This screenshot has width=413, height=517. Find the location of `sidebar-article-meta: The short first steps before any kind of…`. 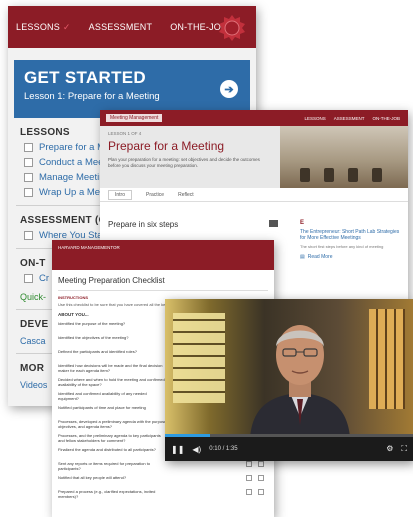

sidebar-article-meta: The short first steps before any kind of… is located at coordinates (342, 246).